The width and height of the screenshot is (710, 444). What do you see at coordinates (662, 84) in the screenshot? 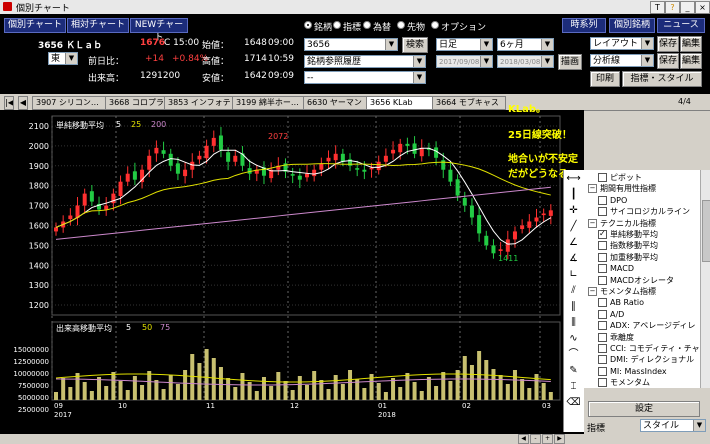
I see `style-button: 指標・スタイル>>` at bounding box center [662, 84].